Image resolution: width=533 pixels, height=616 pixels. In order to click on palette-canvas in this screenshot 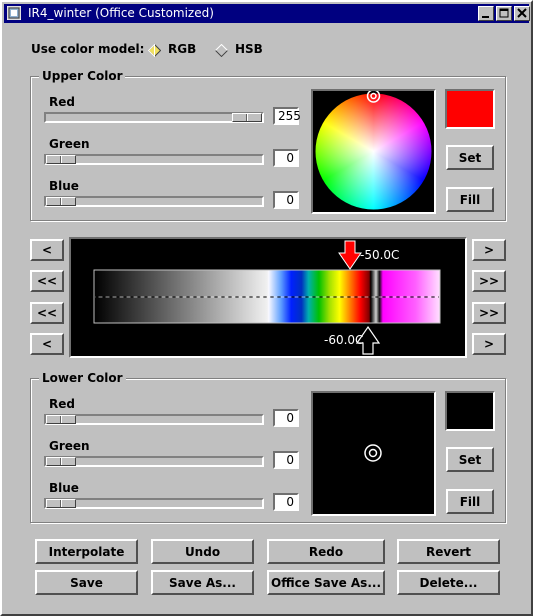, I will do `click(268, 297)`.